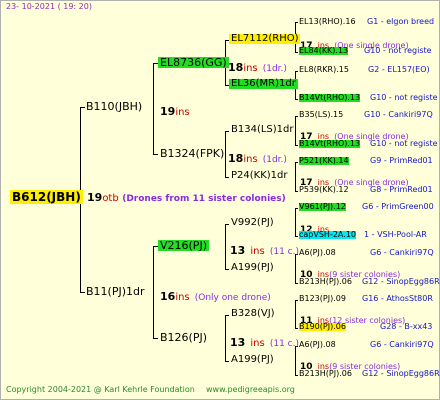 The height and width of the screenshot is (400, 440). I want to click on gen3-node: B328(VJ), so click(253, 314).